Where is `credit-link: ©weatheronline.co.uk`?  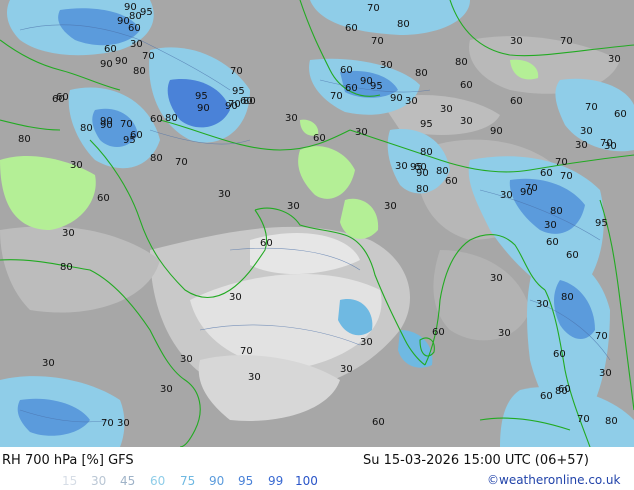 credit-link: ©weatheronline.co.uk is located at coordinates (553, 480).